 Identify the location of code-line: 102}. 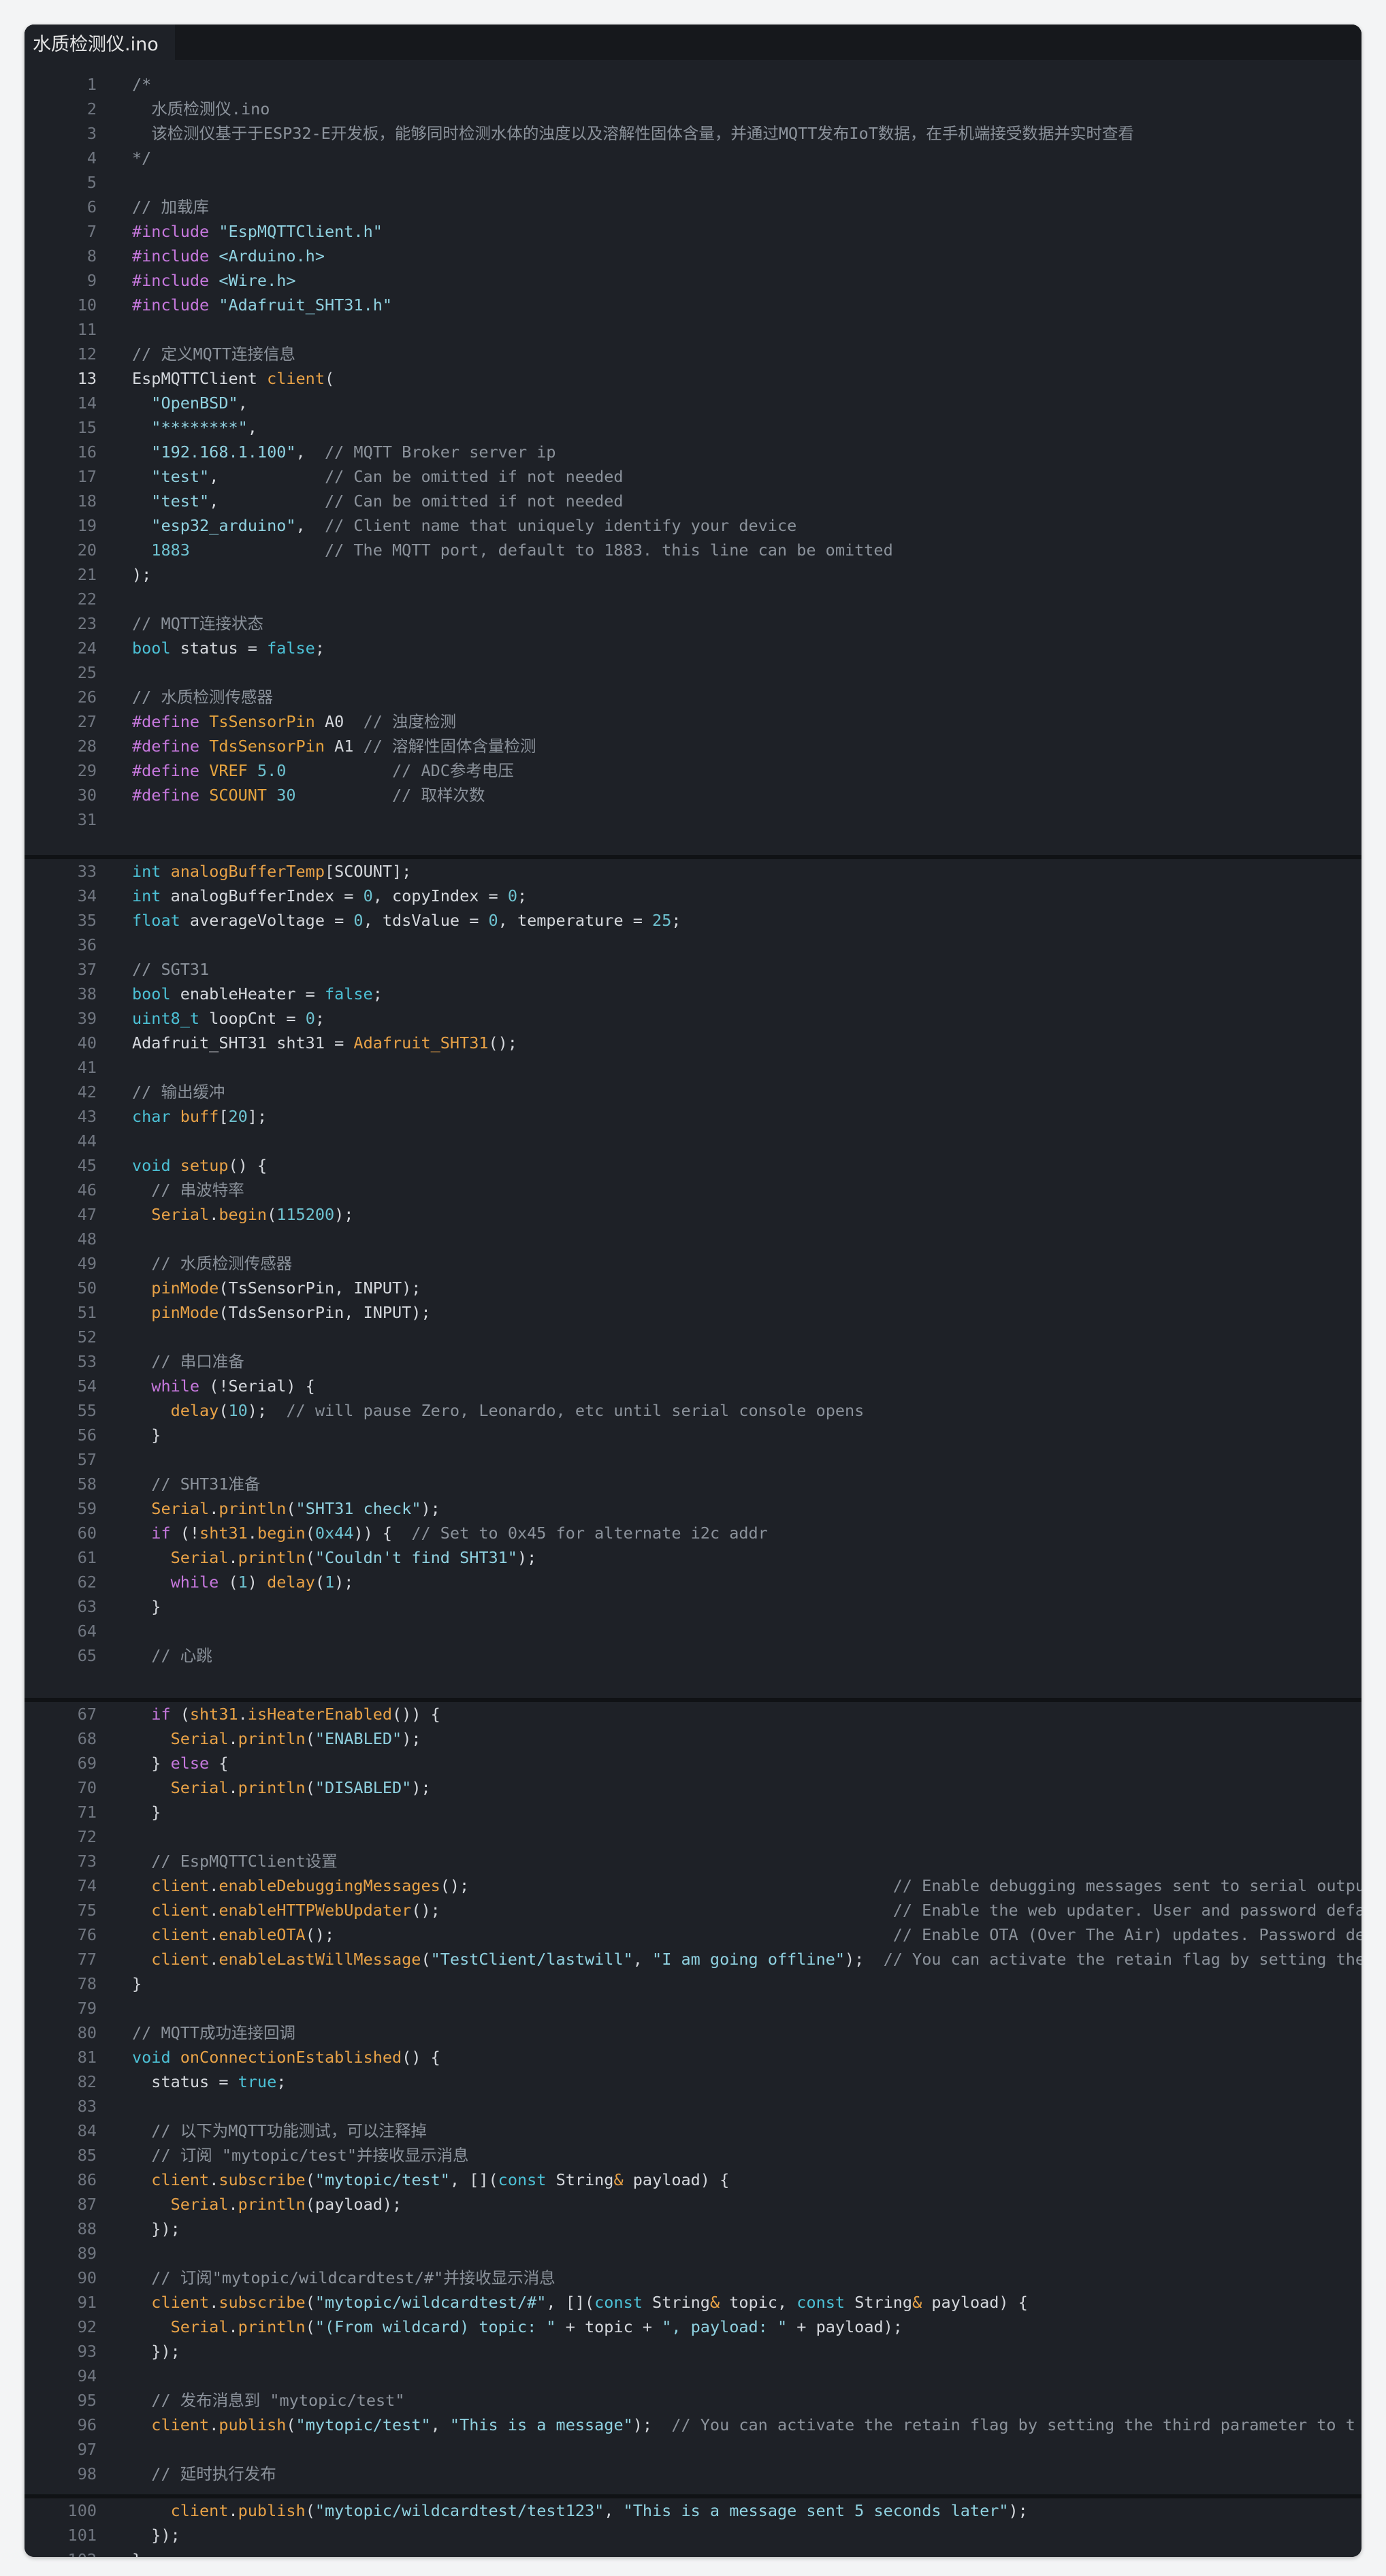
(693, 2552).